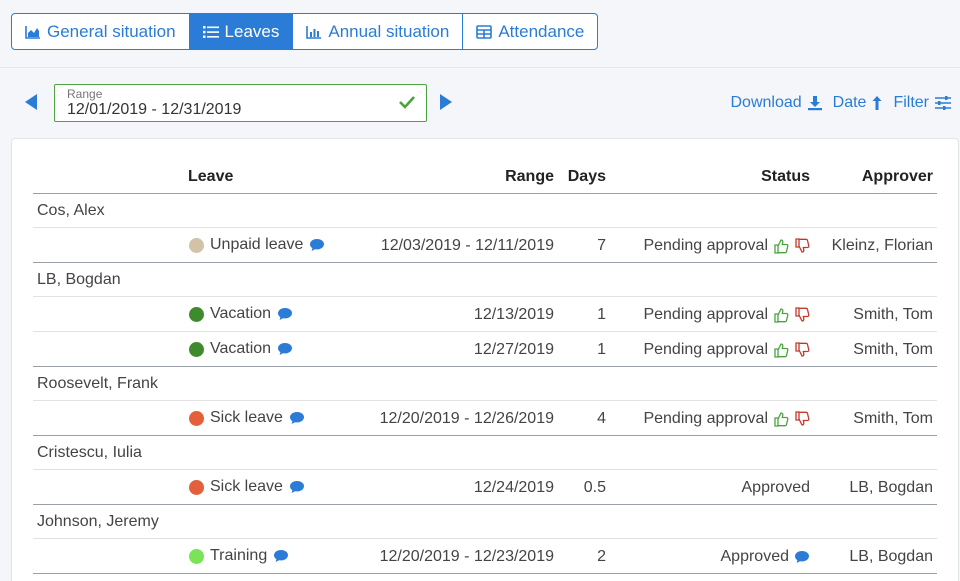  Describe the element at coordinates (101, 31) in the screenshot. I see `tab-general-situation: General situation` at that location.